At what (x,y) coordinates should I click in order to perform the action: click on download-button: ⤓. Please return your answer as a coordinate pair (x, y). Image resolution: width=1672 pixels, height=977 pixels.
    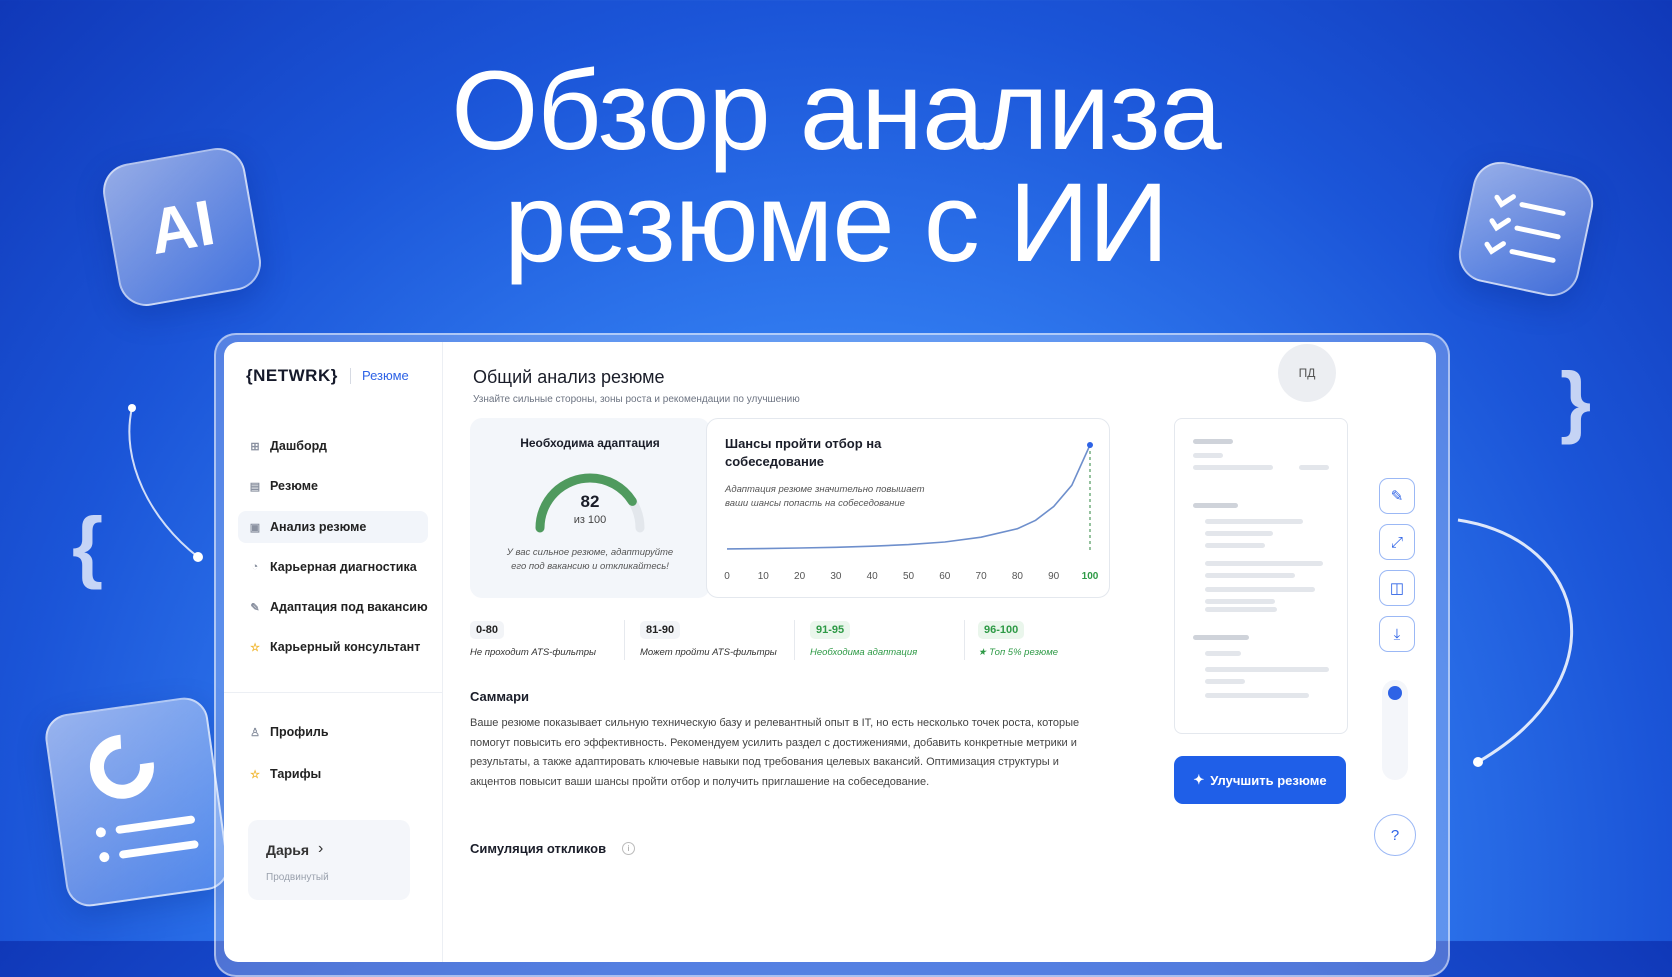
    Looking at the image, I should click on (1397, 634).